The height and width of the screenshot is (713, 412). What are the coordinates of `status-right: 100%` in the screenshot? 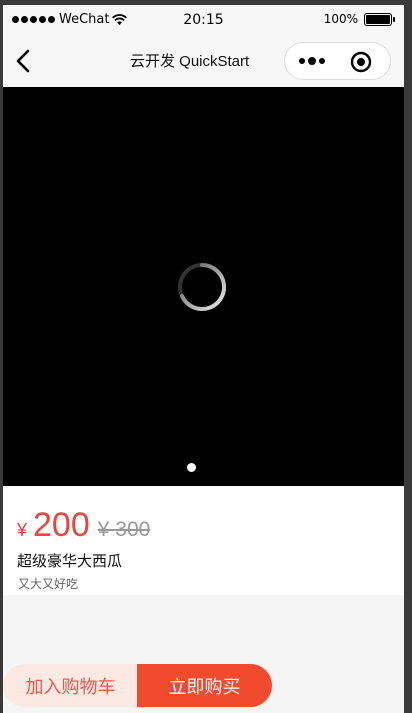 It's located at (359, 19).